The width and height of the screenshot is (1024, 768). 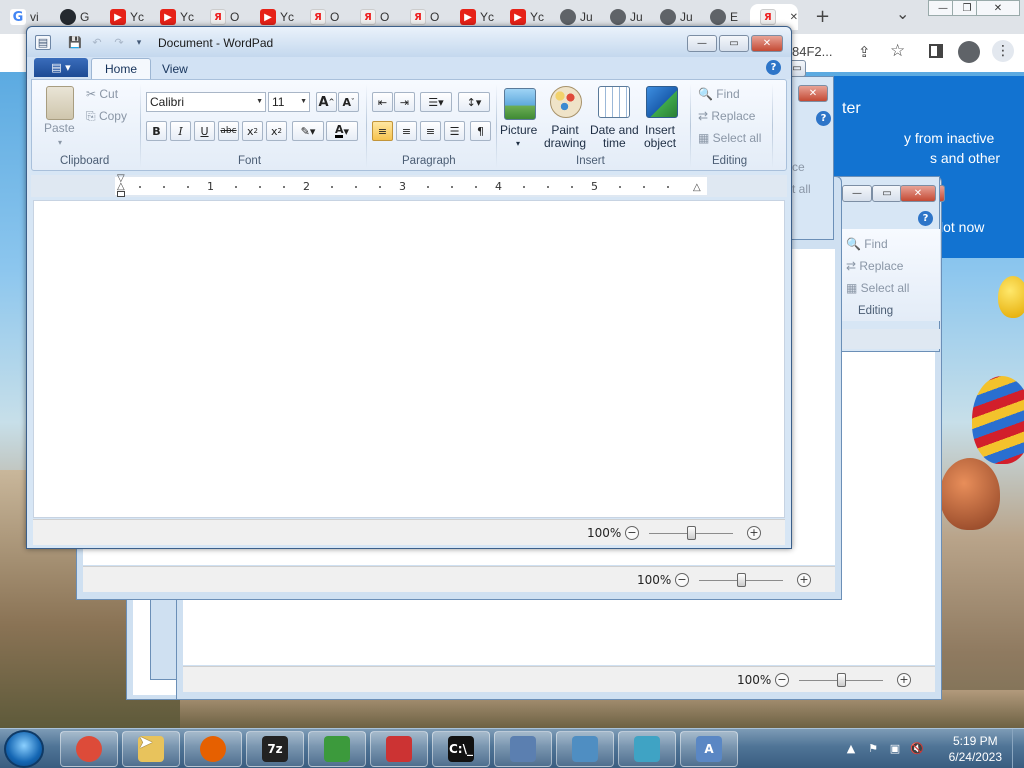 I want to click on italic-button: I, so click(x=180, y=131).